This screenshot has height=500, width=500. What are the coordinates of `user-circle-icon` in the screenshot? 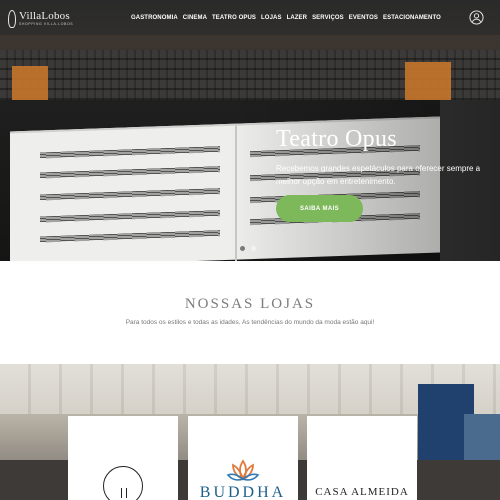 It's located at (476, 17).